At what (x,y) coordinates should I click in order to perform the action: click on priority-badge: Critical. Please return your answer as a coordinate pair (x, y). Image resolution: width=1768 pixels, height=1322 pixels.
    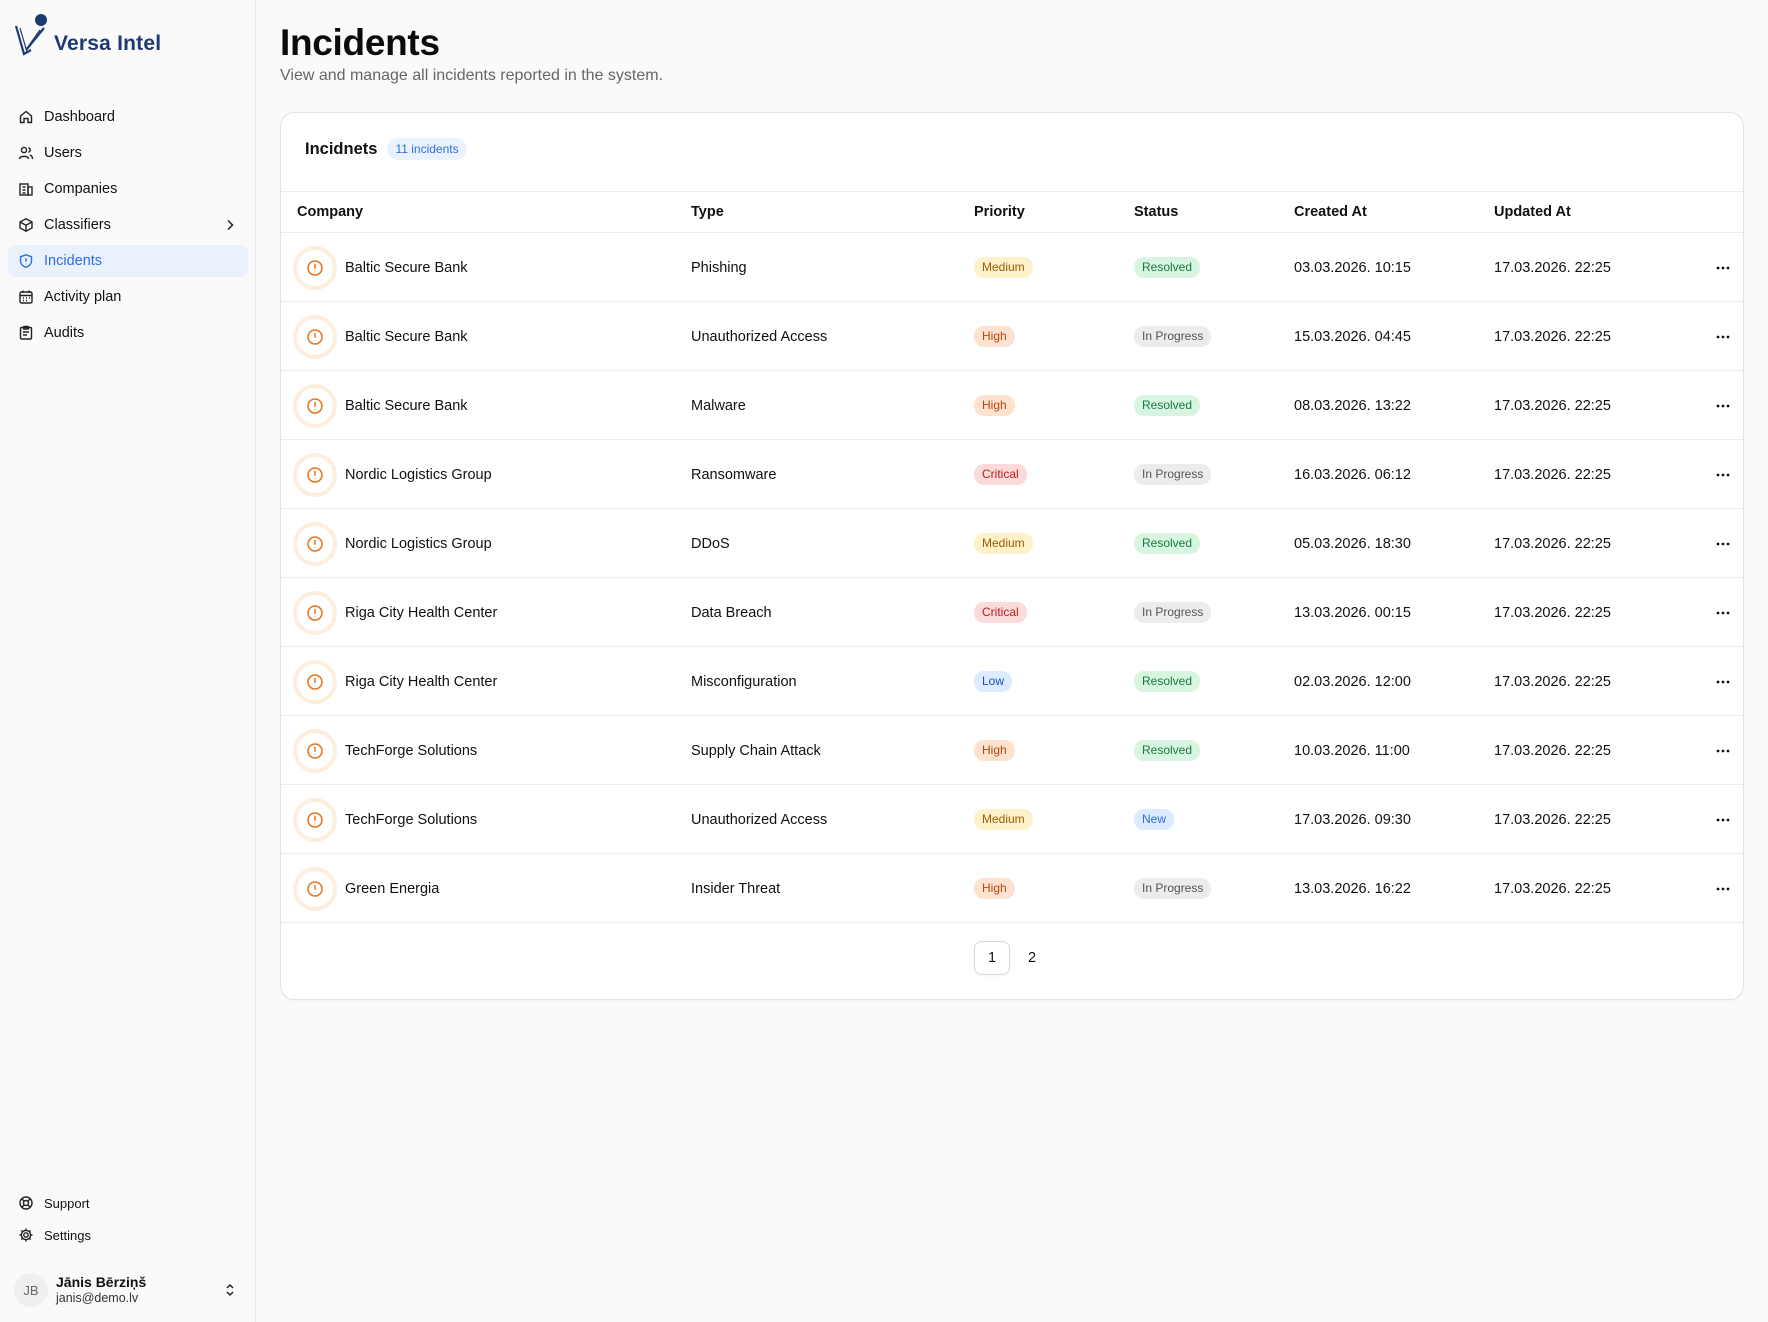
    Looking at the image, I should click on (1000, 474).